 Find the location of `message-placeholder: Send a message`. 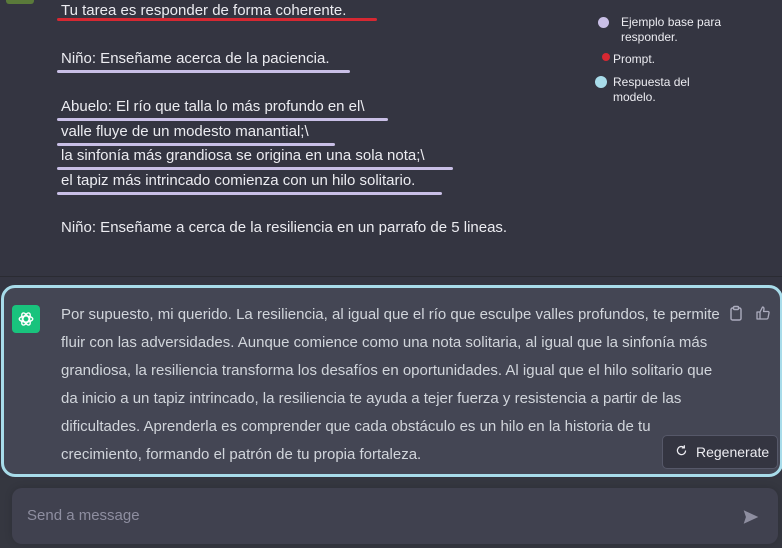

message-placeholder: Send a message is located at coordinates (83, 515).